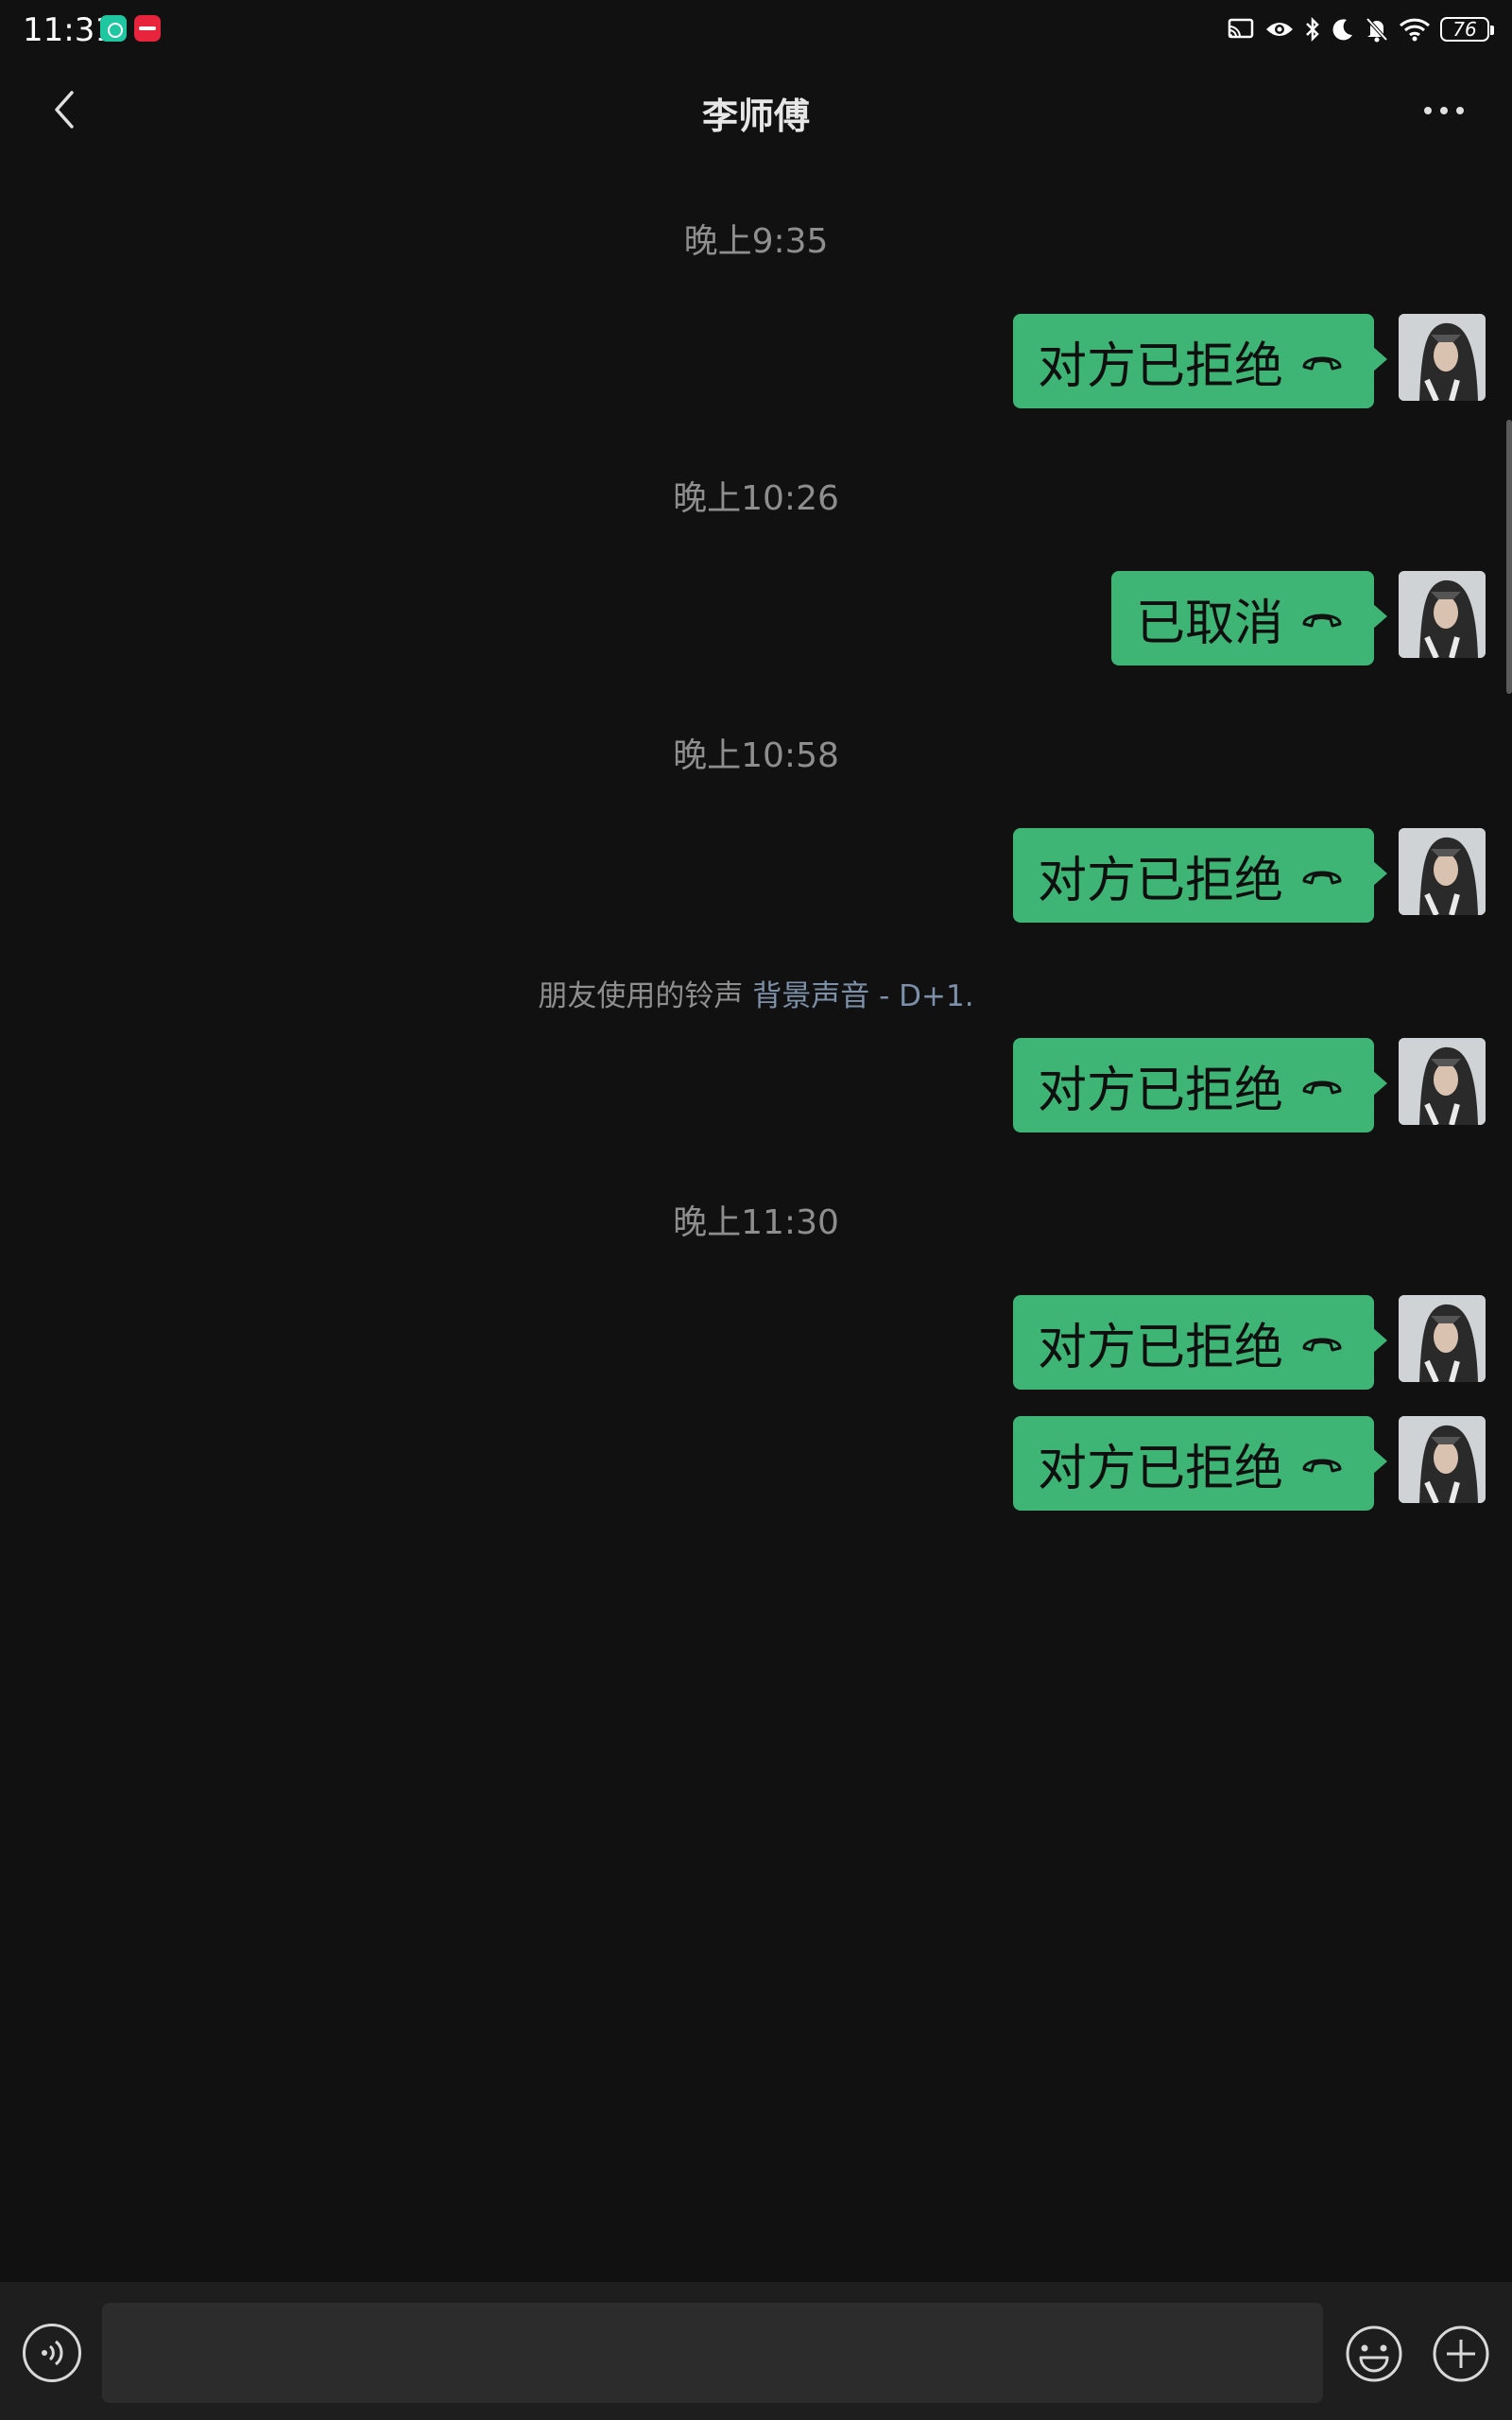 This screenshot has width=1512, height=2420. I want to click on plus-circle-icon, so click(1461, 2353).